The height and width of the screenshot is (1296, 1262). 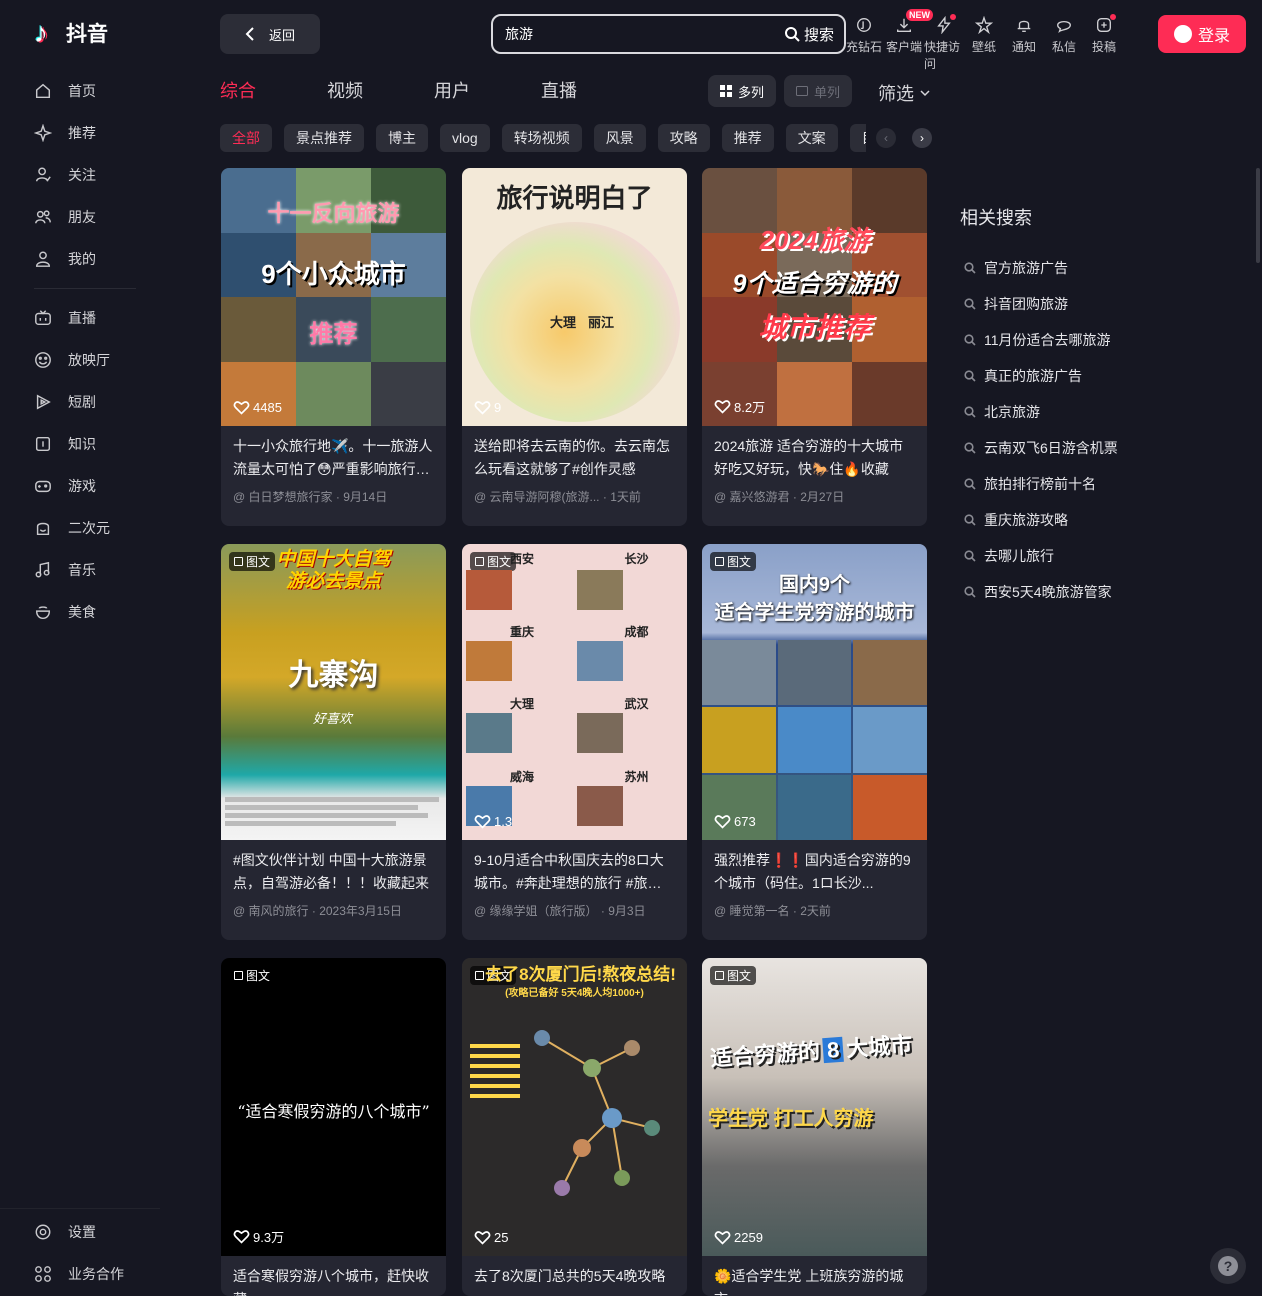 I want to click on chip-scenic: 景点推荐, so click(x=324, y=138).